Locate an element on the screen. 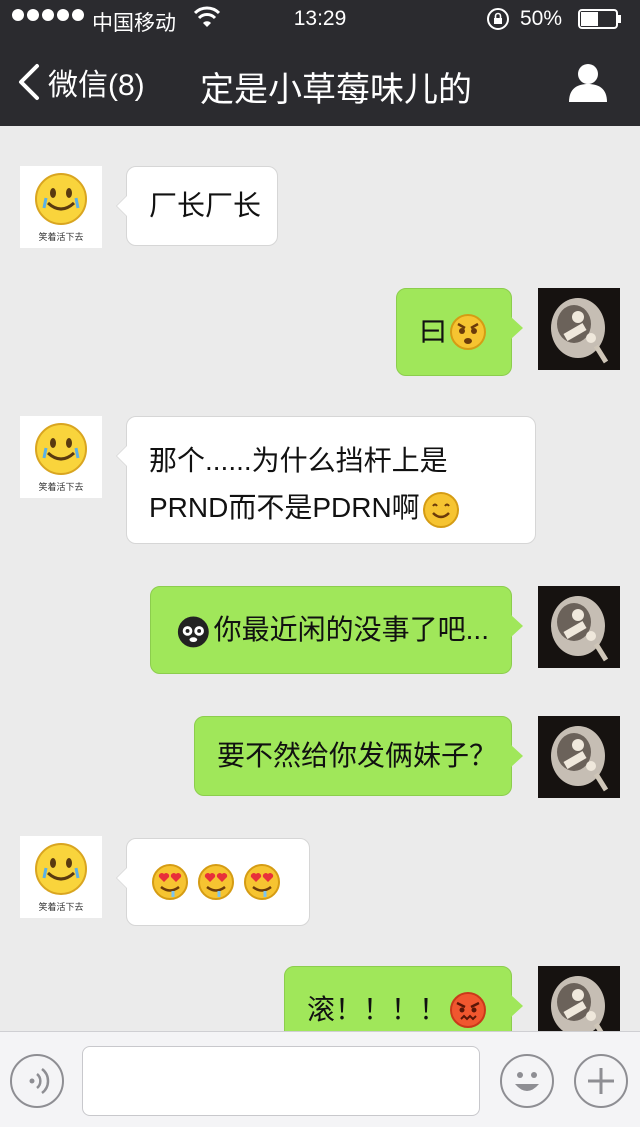  message-text-input is located at coordinates (281, 1081).